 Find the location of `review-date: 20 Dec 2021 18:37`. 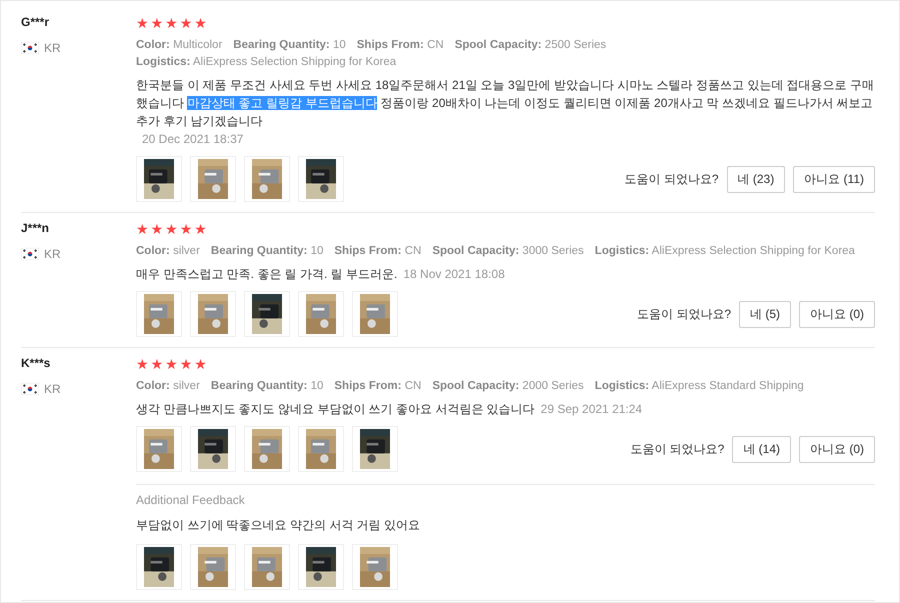

review-date: 20 Dec 2021 18:37 is located at coordinates (193, 139).